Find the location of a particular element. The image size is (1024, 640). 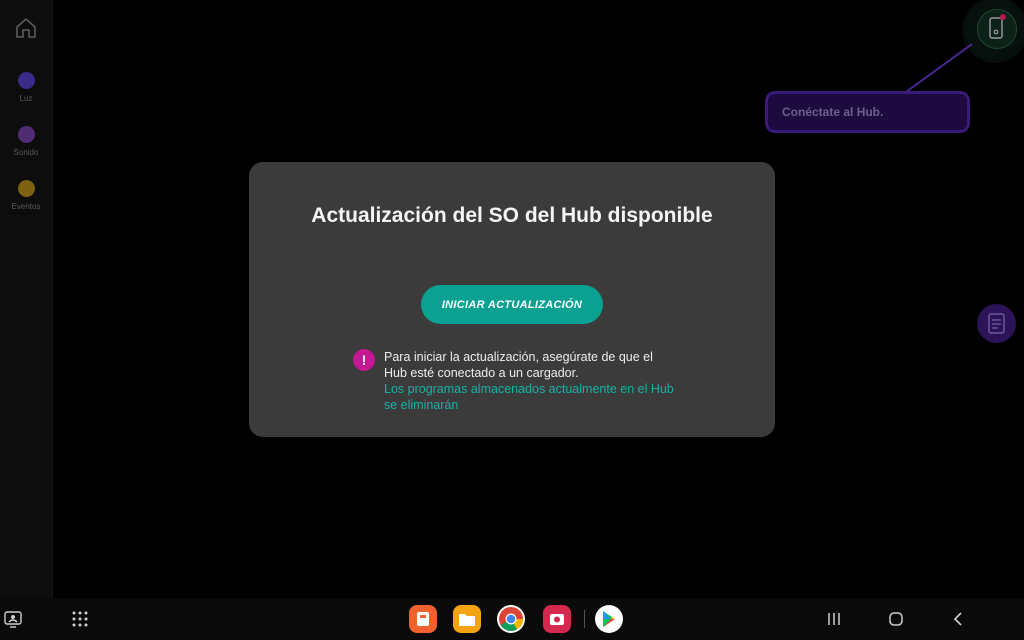

sidebar-item-luz: Luz is located at coordinates (26, 87).